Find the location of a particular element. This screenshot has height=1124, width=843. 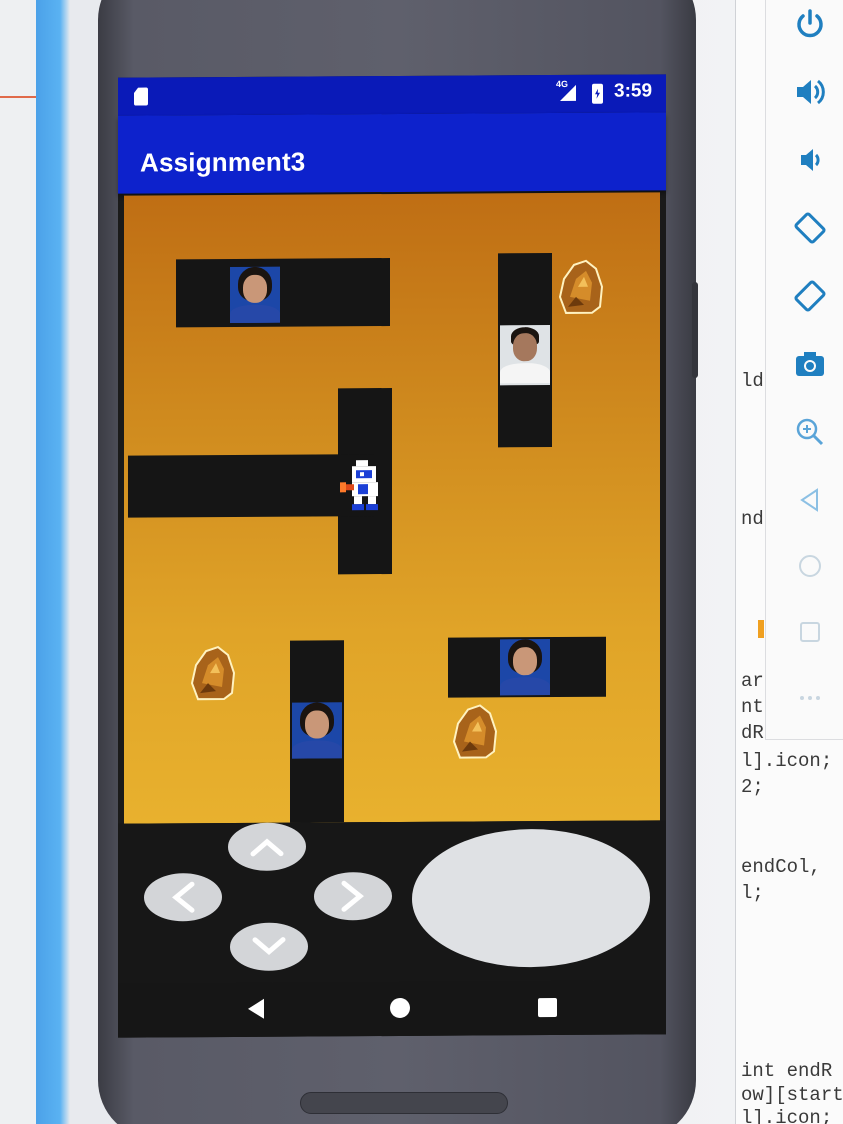

rotate-left-icon is located at coordinates (810, 228).